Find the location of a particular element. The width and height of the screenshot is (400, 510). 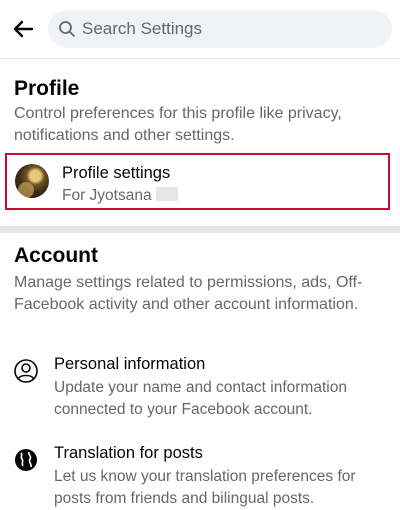

avatar is located at coordinates (32, 181).